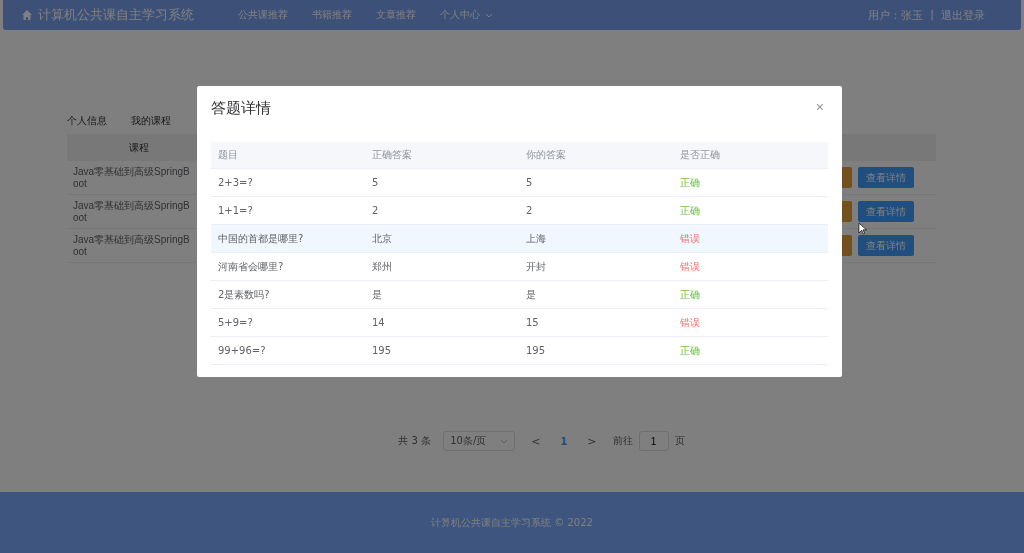 This screenshot has height=553, width=1024. I want to click on column-header: 课程, so click(139, 147).